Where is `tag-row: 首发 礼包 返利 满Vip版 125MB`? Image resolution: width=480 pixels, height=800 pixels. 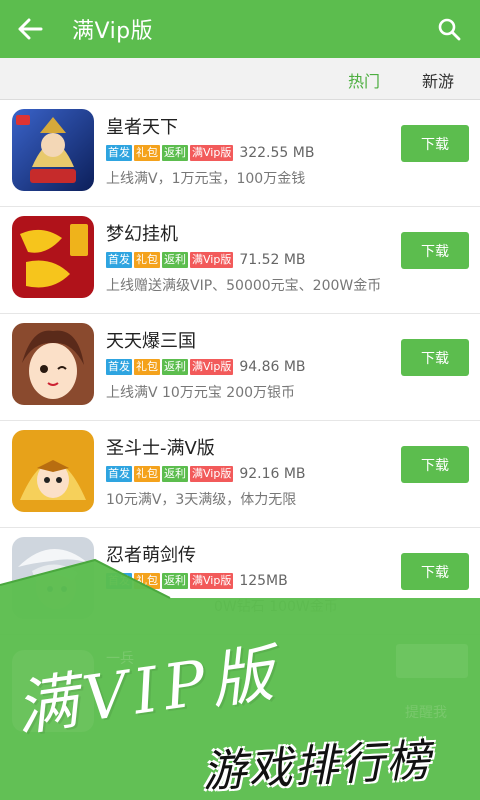 tag-row: 首发 礼包 返利 满Vip版 125MB is located at coordinates (197, 581).